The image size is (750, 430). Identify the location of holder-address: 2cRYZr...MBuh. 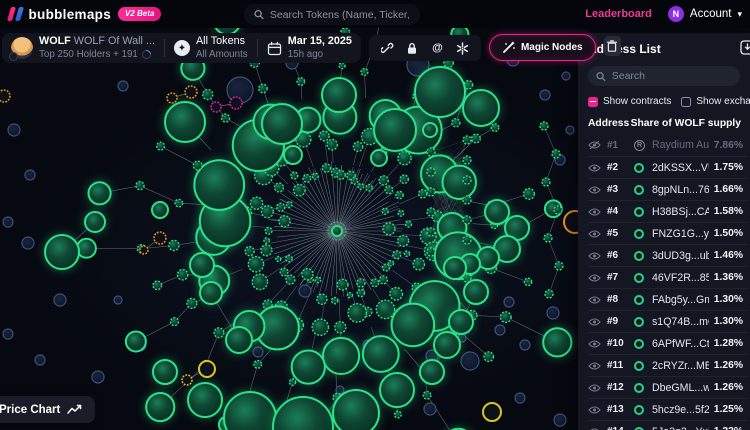
(680, 366).